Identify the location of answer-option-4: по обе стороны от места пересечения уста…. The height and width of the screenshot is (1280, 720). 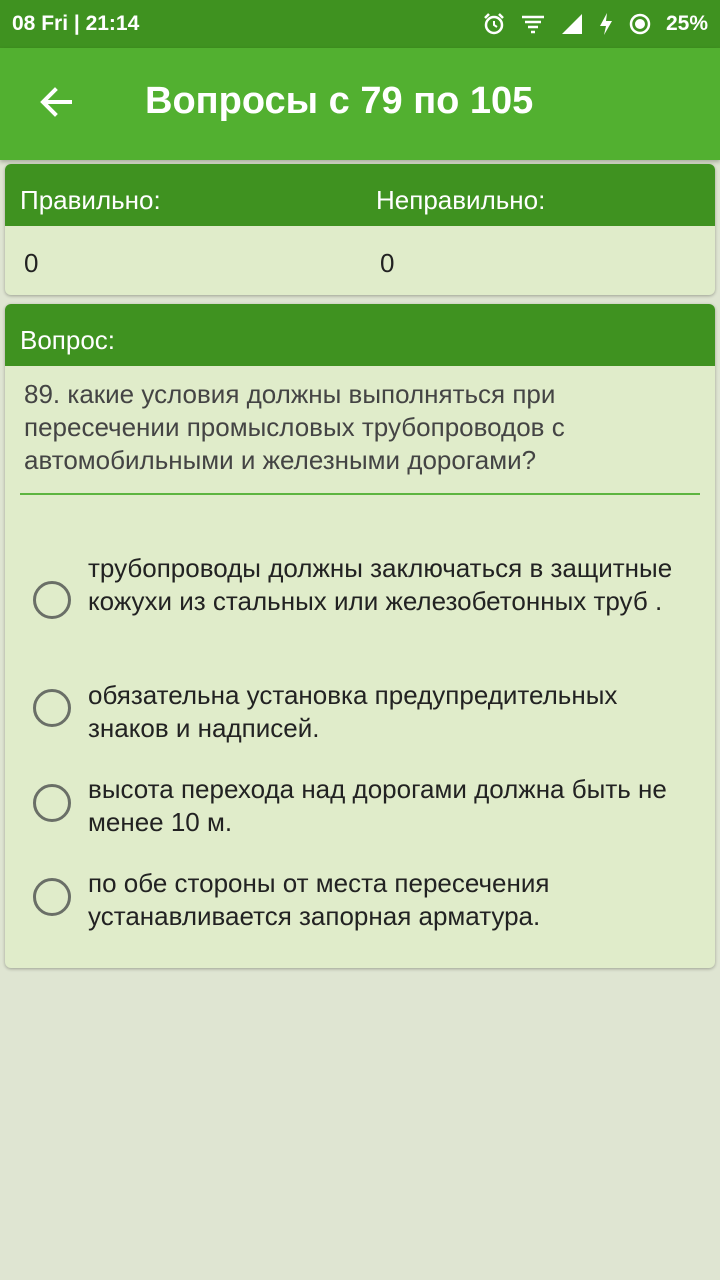
(360, 899).